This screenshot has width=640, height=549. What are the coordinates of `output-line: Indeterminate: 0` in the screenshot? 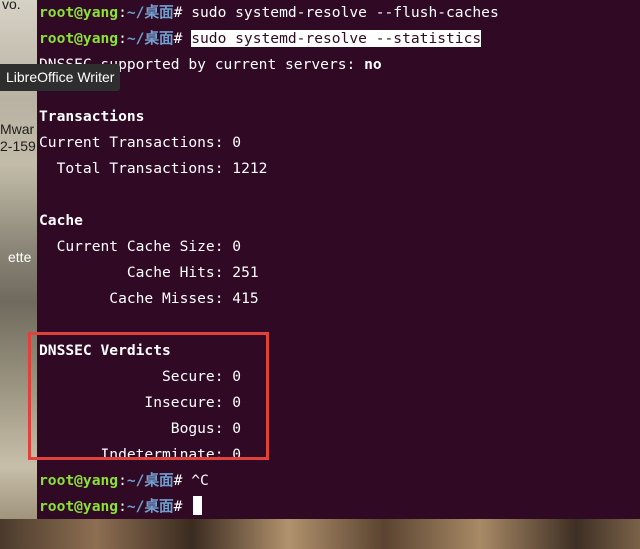 It's located at (140, 455).